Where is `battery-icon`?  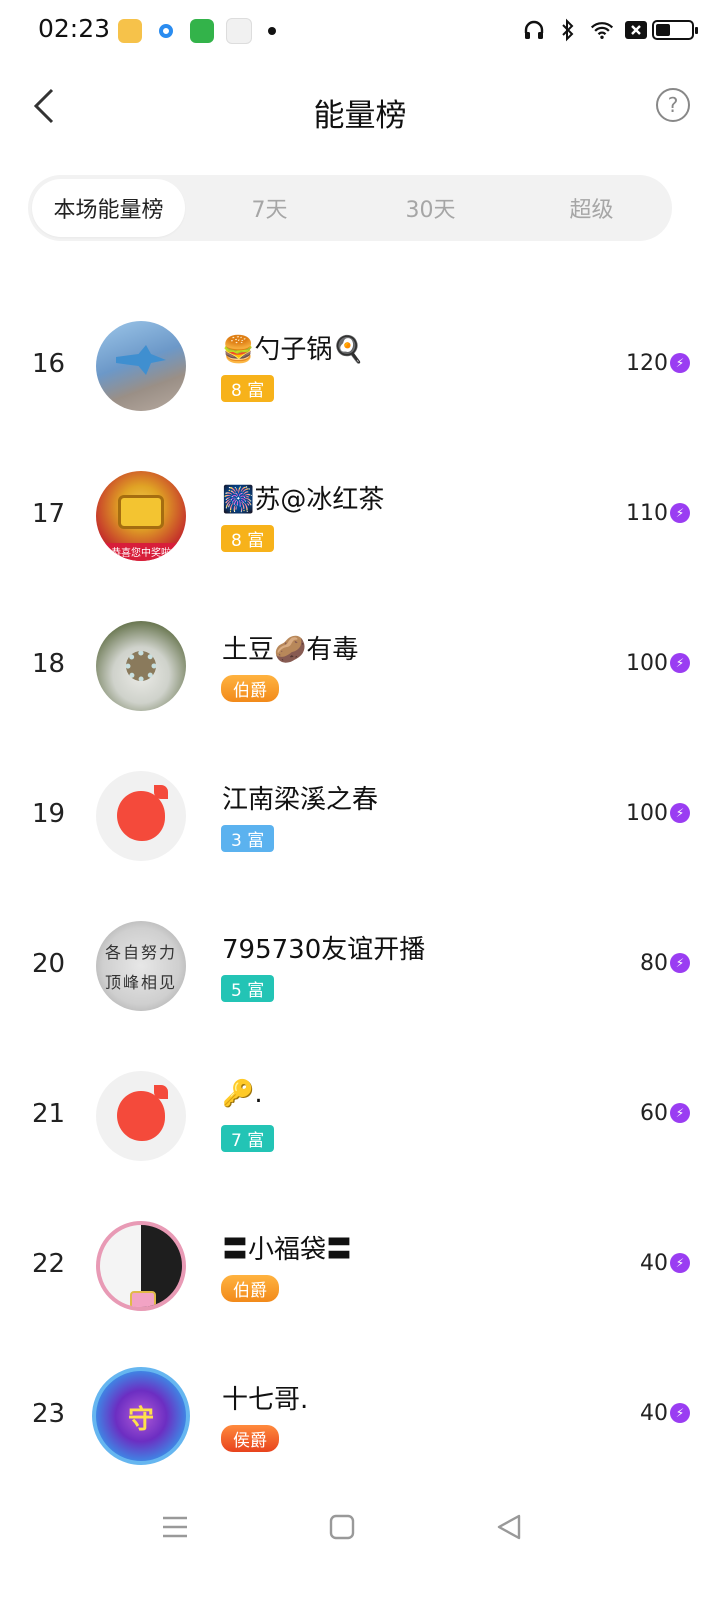 battery-icon is located at coordinates (675, 30).